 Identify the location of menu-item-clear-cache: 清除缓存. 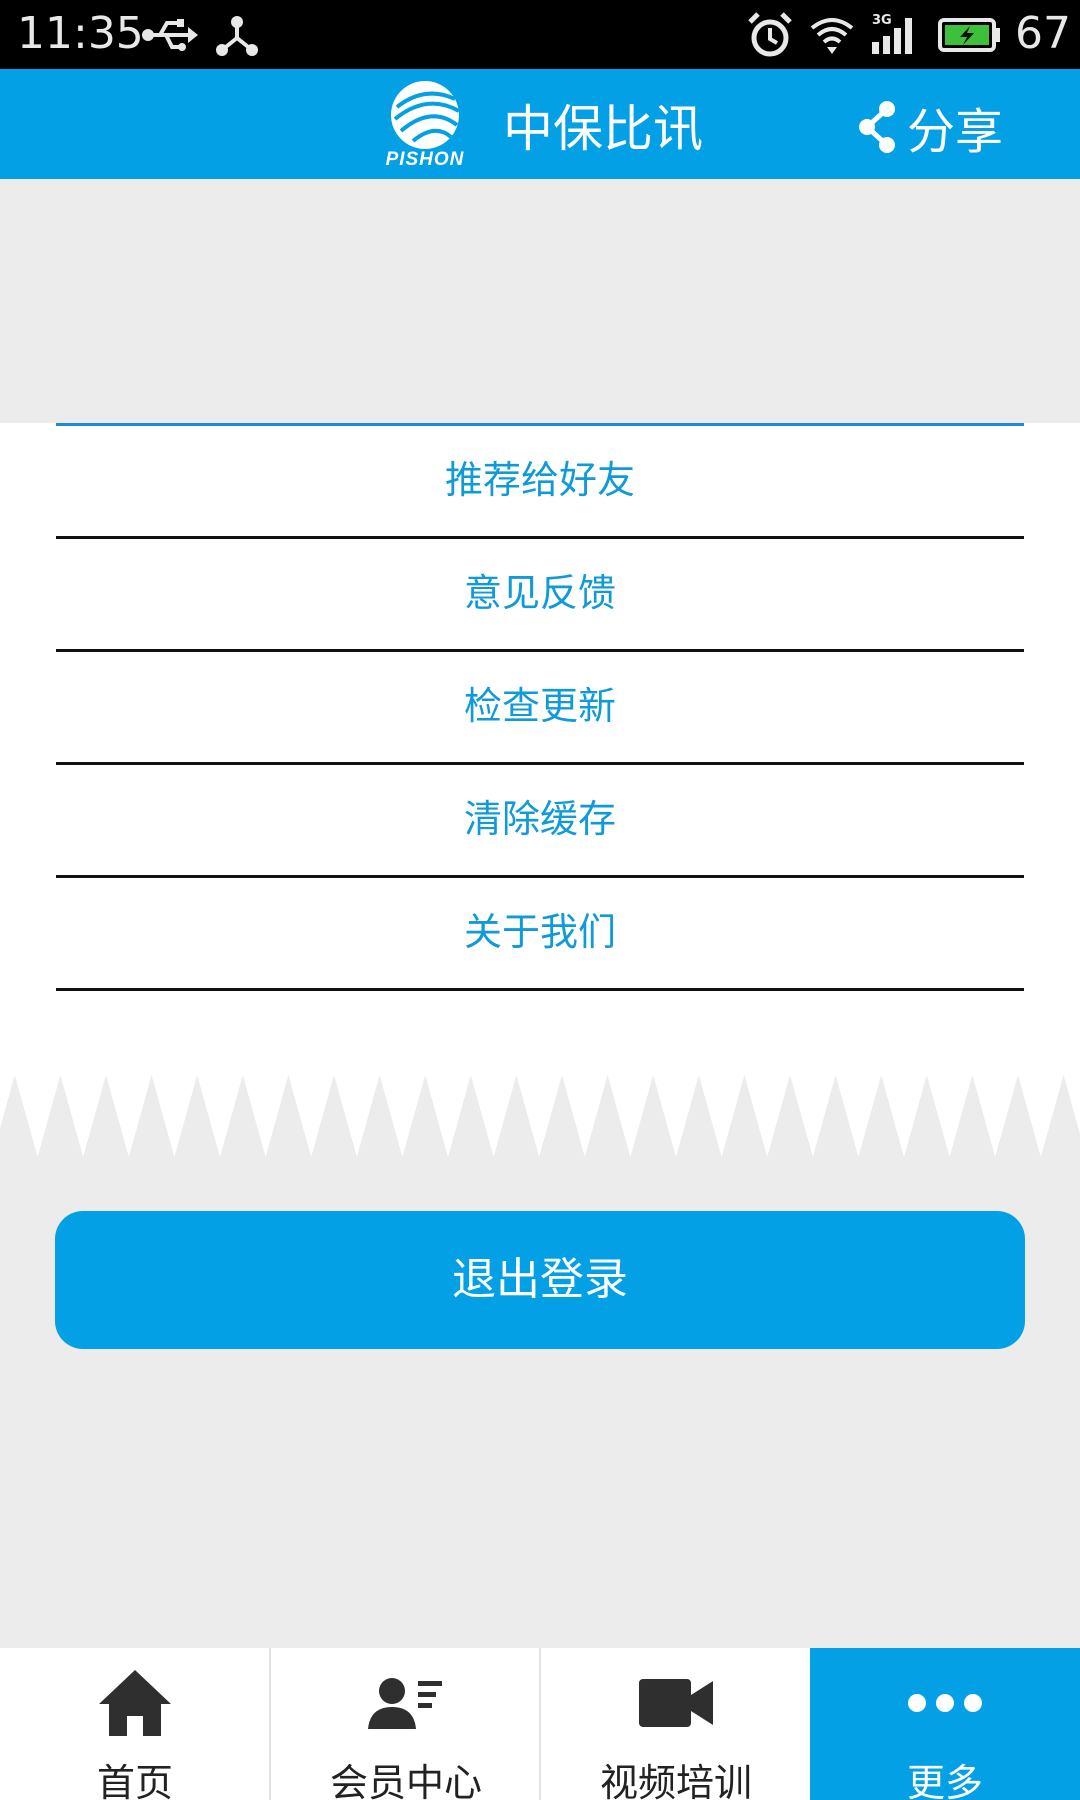
(540, 821).